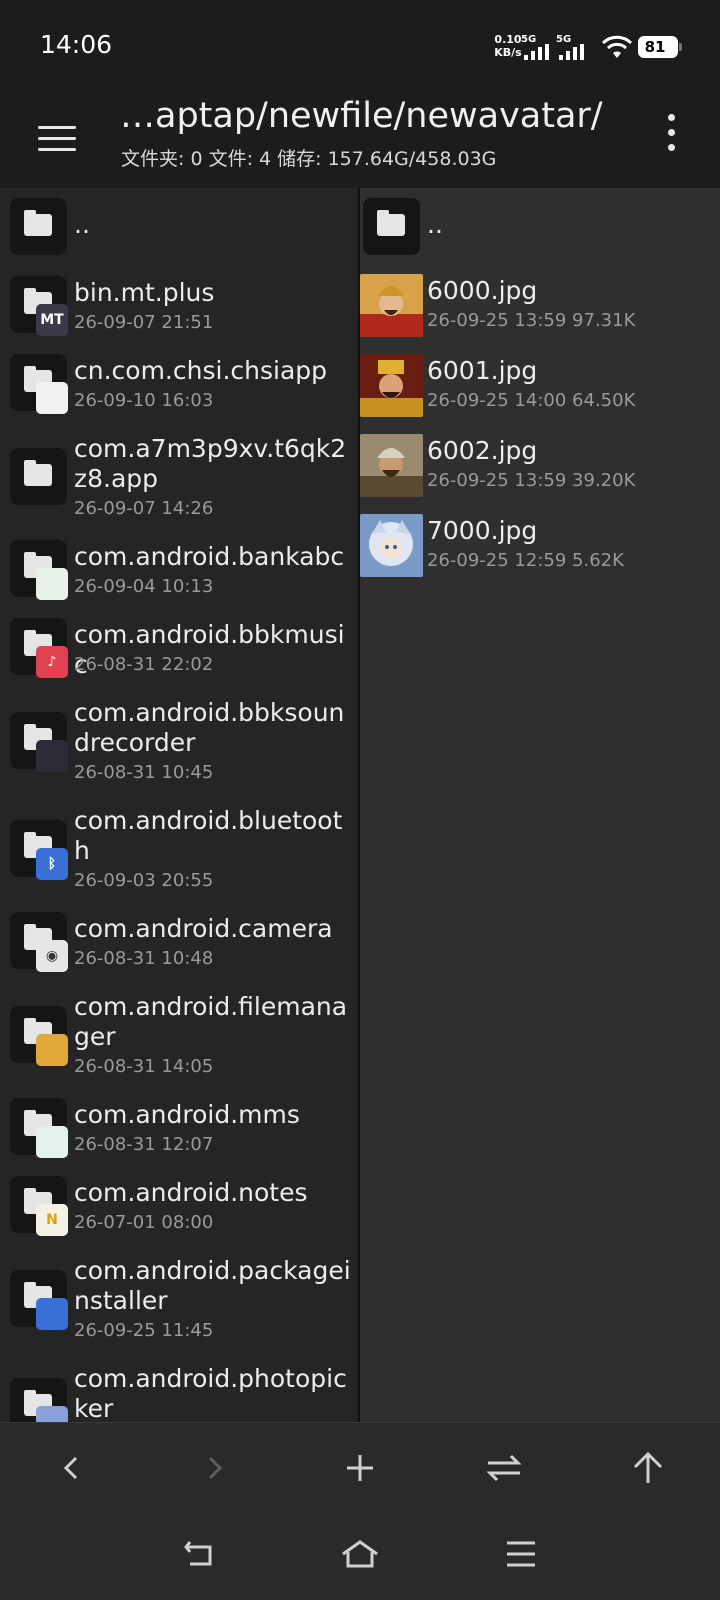 The width and height of the screenshot is (720, 1600). Describe the element at coordinates (144, 292) in the screenshot. I see `folder-name: bin.mt.plus` at that location.